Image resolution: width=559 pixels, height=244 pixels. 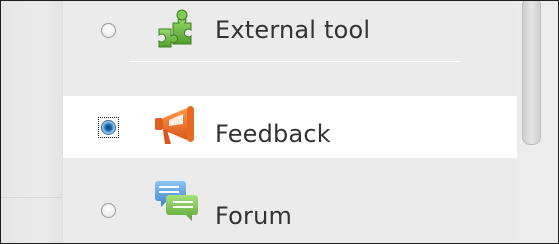 I want to click on megaphone-icon, so click(x=177, y=124).